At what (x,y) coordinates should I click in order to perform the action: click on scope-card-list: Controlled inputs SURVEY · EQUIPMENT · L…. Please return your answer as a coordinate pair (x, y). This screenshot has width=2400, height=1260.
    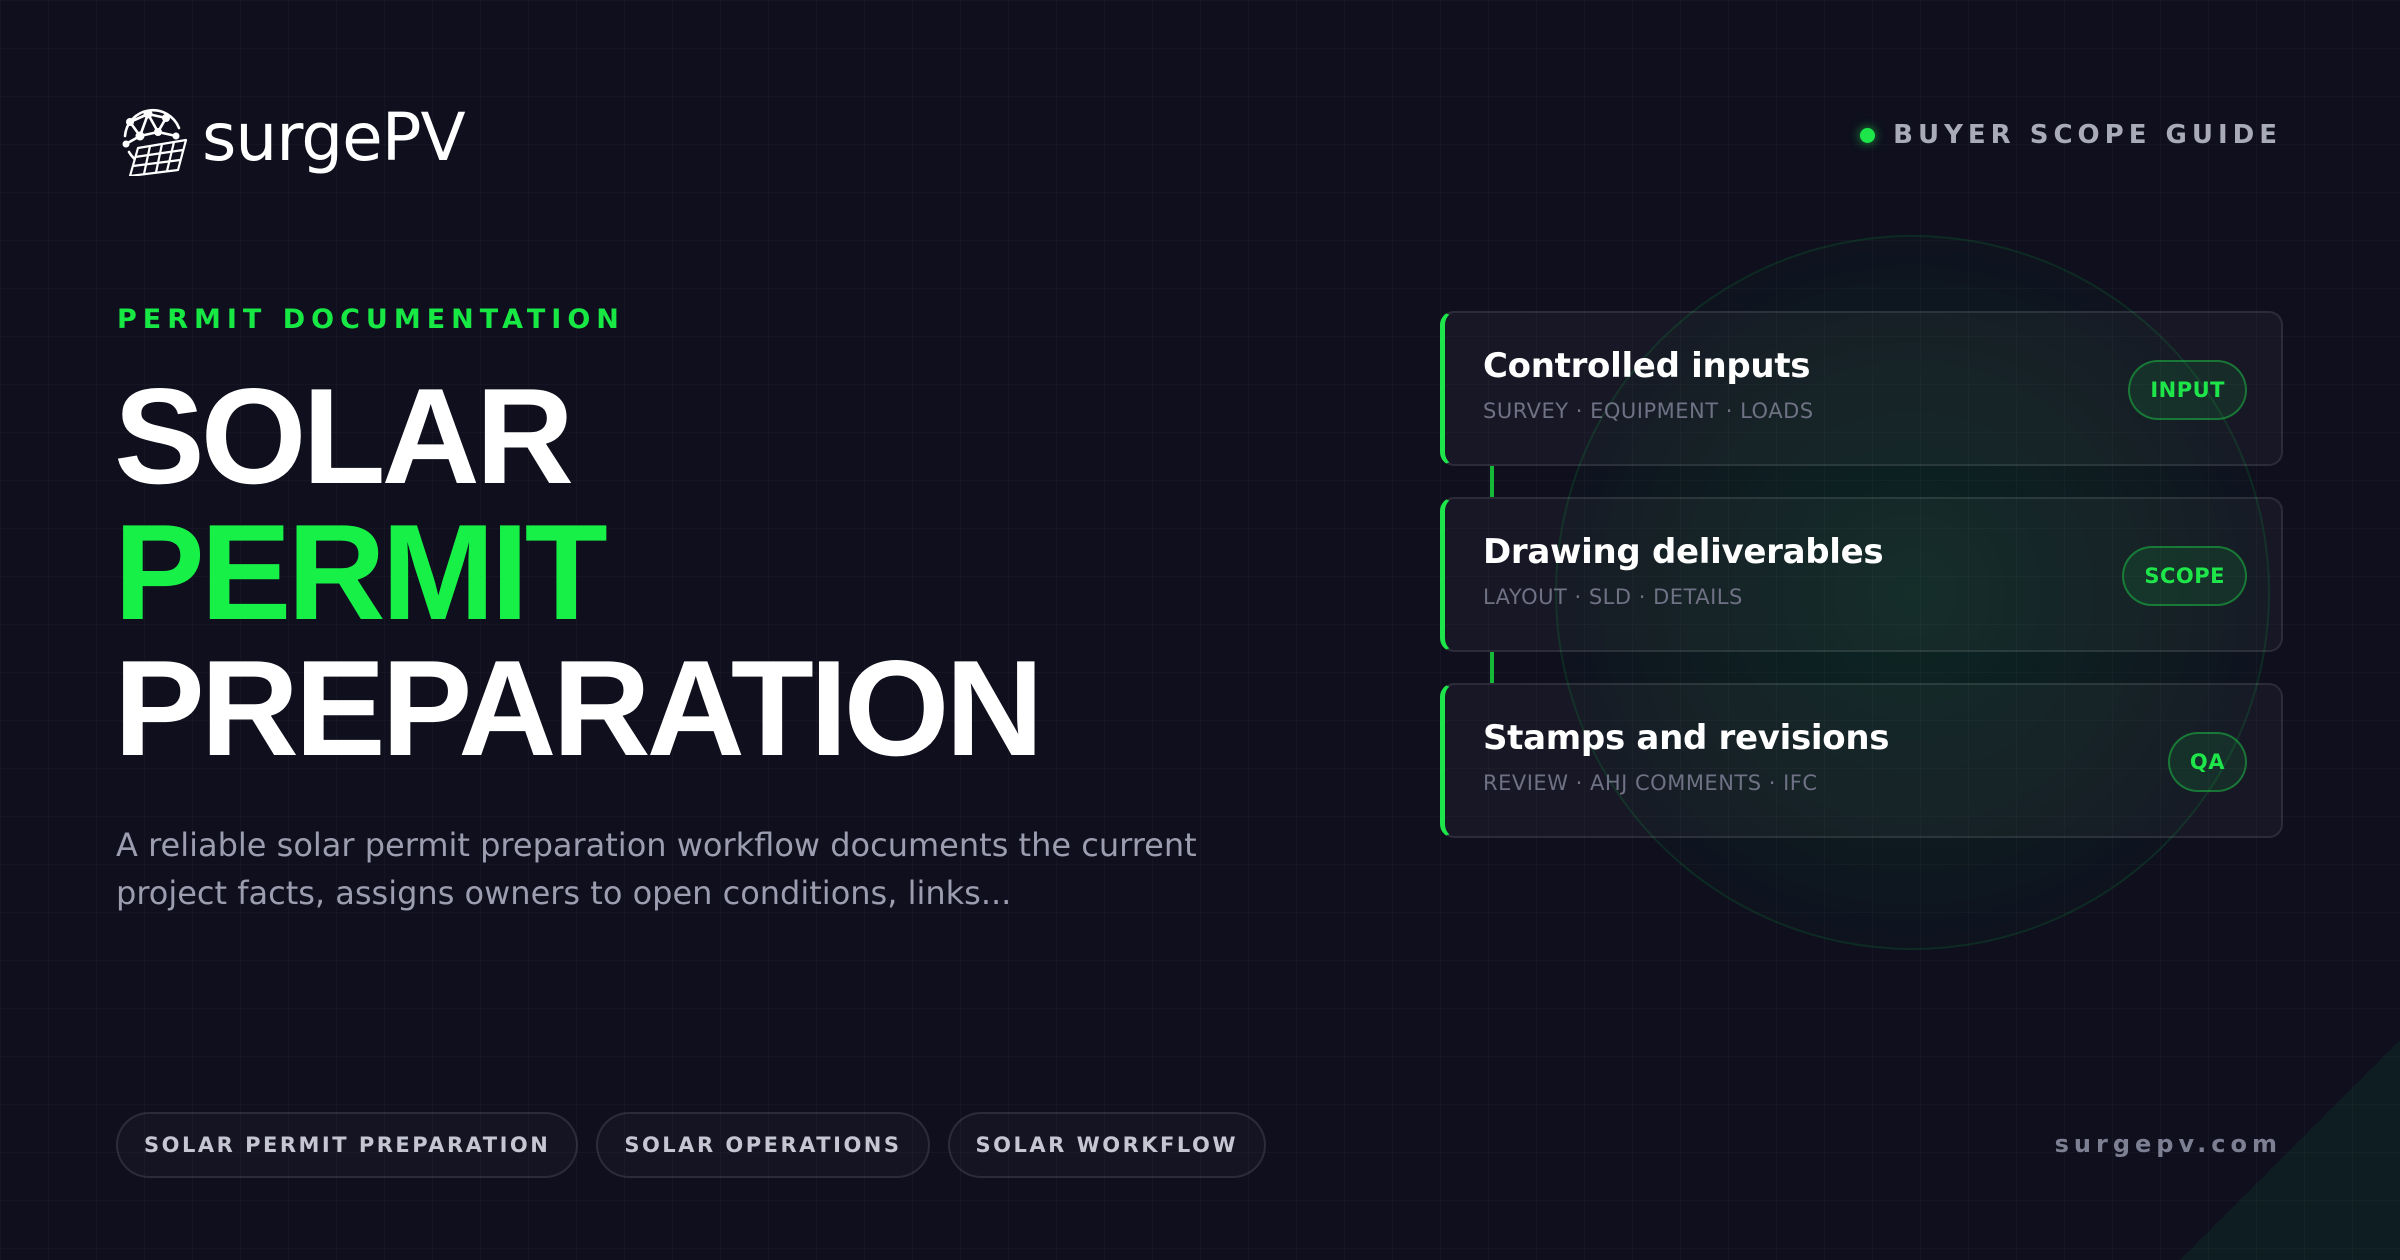
    Looking at the image, I should click on (1861, 574).